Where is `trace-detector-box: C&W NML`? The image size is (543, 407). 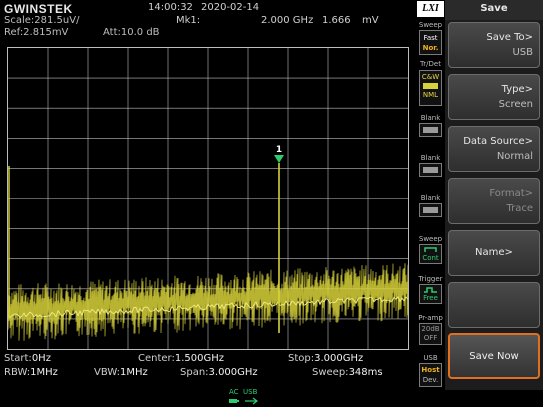 trace-detector-box: C&W NML is located at coordinates (430, 88).